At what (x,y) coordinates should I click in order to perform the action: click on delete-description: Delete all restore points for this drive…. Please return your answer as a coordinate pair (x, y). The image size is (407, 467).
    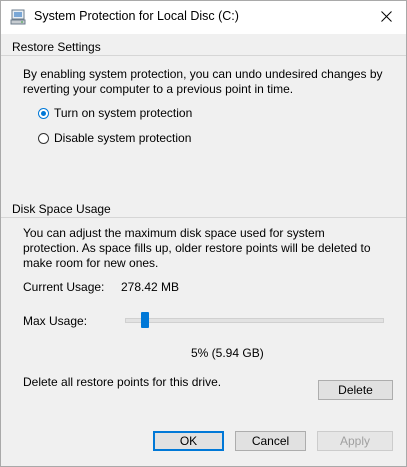
    Looking at the image, I should click on (122, 382).